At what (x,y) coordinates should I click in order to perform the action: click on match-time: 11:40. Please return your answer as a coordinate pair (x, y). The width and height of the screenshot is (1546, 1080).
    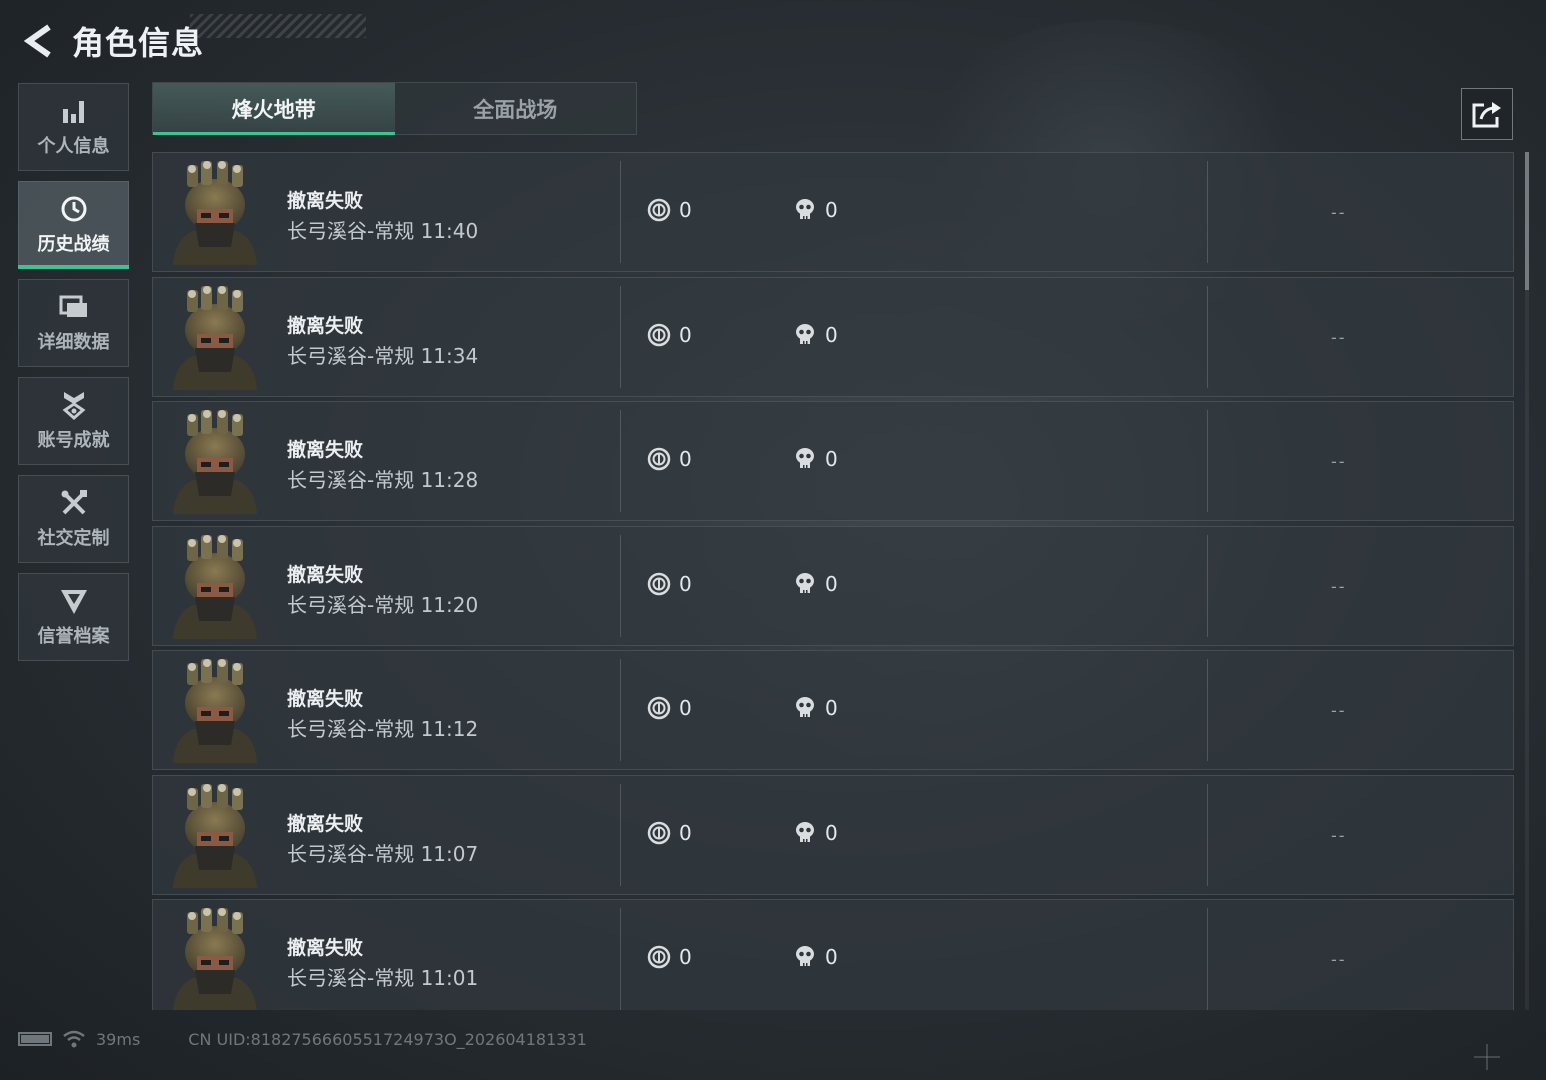
    Looking at the image, I should click on (449, 231).